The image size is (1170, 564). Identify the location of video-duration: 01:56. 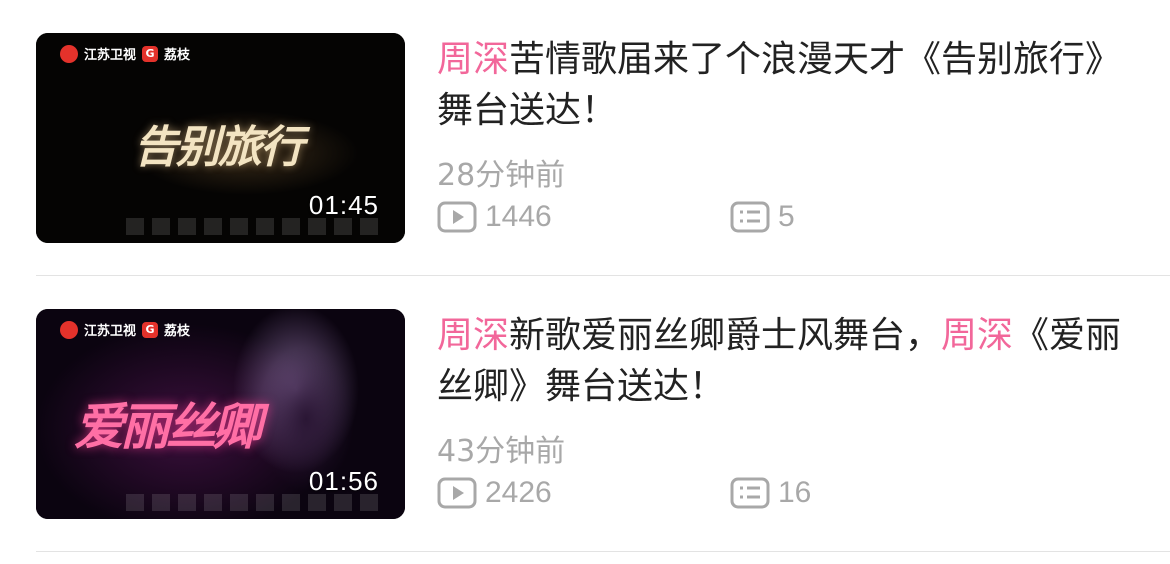
(343, 481).